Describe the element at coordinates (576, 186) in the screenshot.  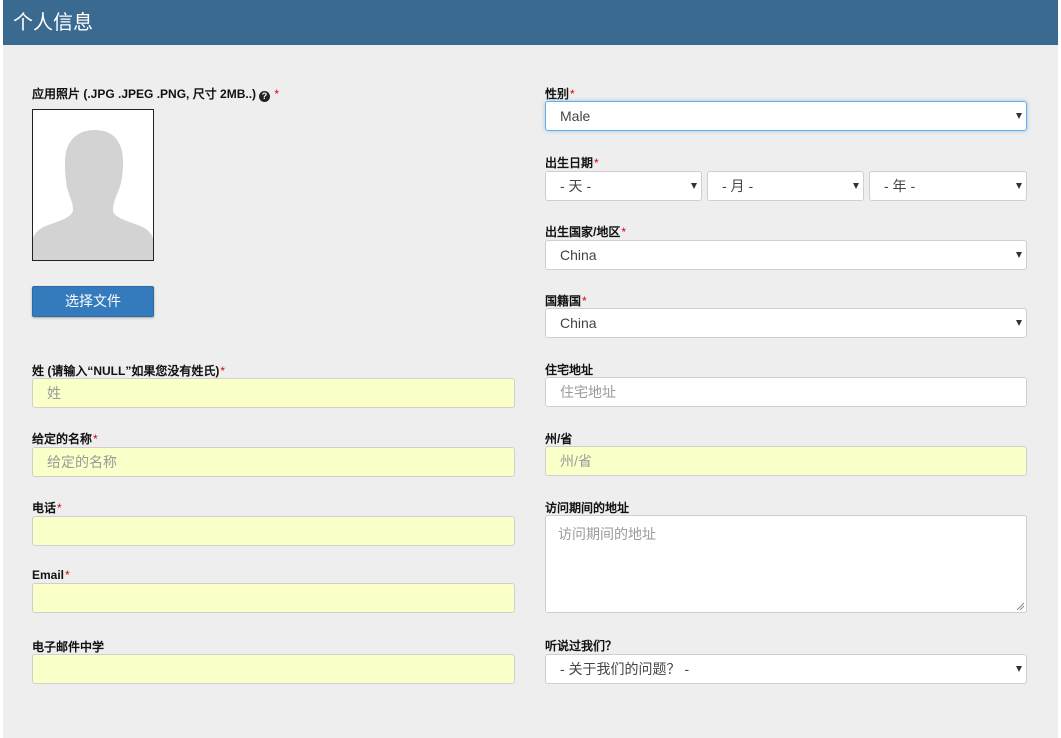
I see `birth-day-value: - 天 -` at that location.